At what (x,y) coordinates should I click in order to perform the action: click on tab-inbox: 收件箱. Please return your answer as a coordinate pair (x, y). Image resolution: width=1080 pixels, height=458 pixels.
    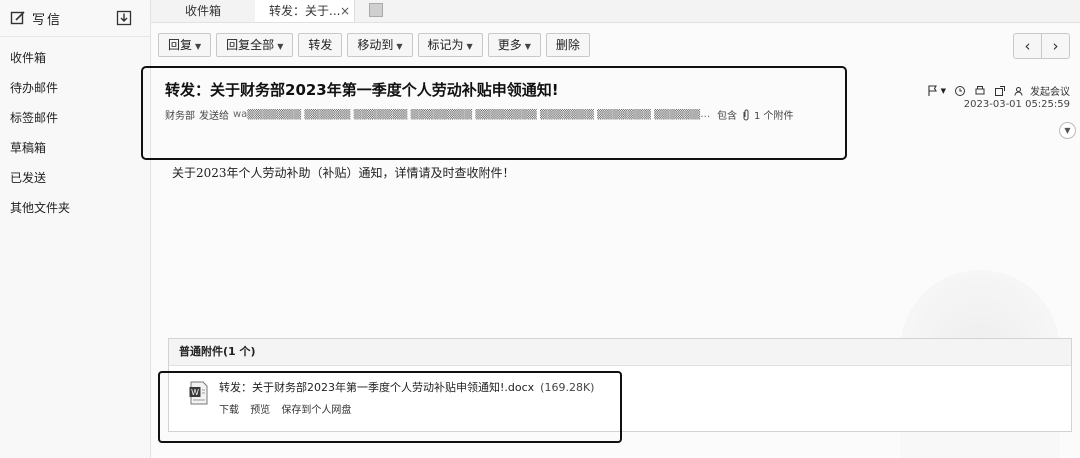
    Looking at the image, I should click on (203, 11).